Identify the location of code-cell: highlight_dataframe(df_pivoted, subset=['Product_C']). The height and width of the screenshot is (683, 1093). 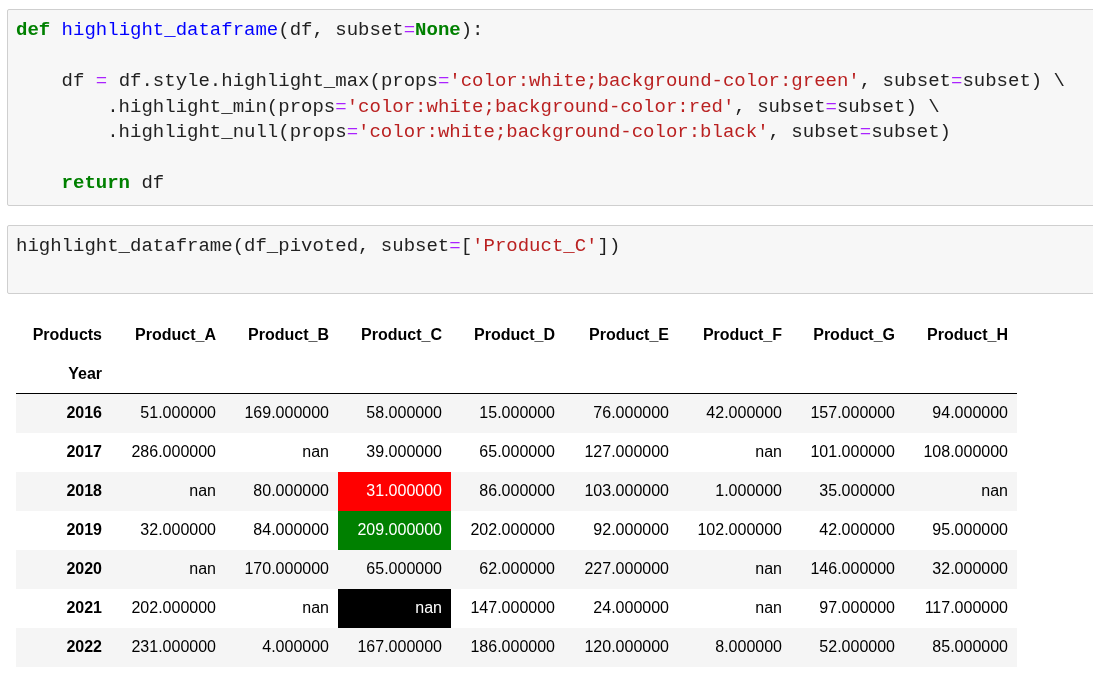
(550, 259).